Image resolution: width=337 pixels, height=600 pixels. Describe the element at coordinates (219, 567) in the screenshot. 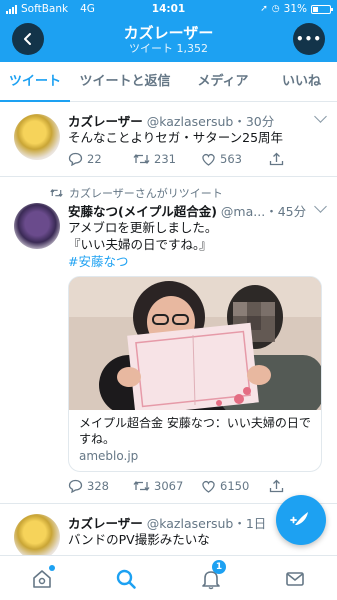

I see `notification-badge: 1` at that location.